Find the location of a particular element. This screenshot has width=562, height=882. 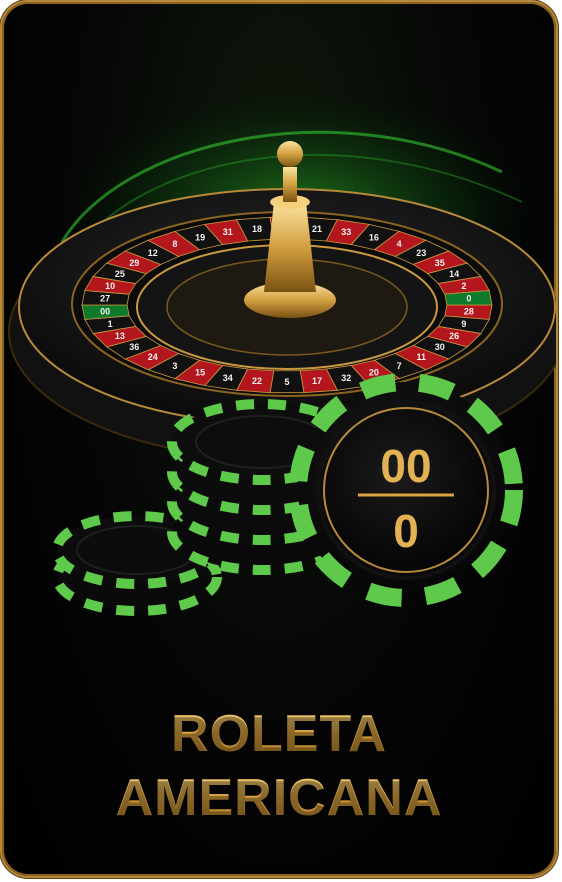

wheel-number: 23 is located at coordinates (421, 253).